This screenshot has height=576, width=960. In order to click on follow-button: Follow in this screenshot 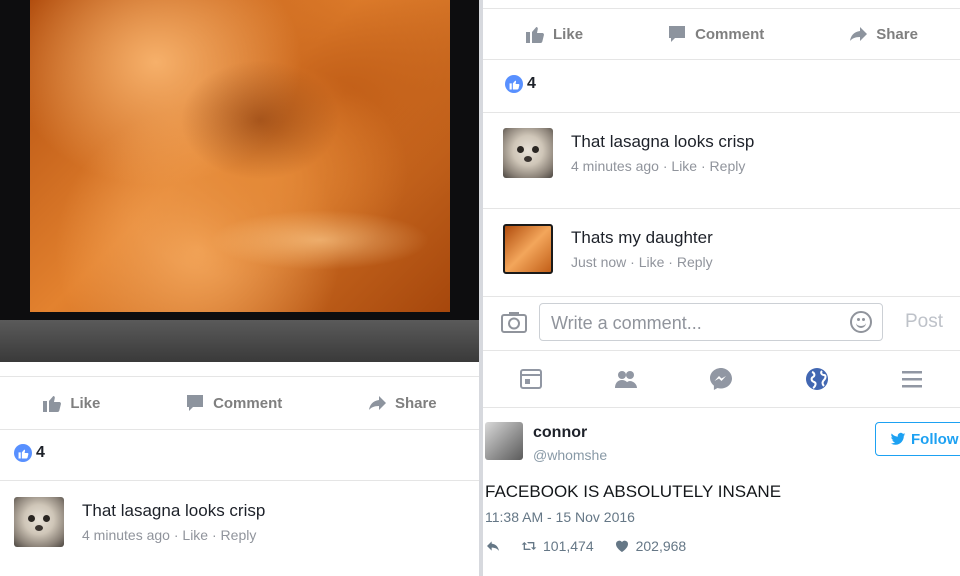, I will do `click(917, 439)`.